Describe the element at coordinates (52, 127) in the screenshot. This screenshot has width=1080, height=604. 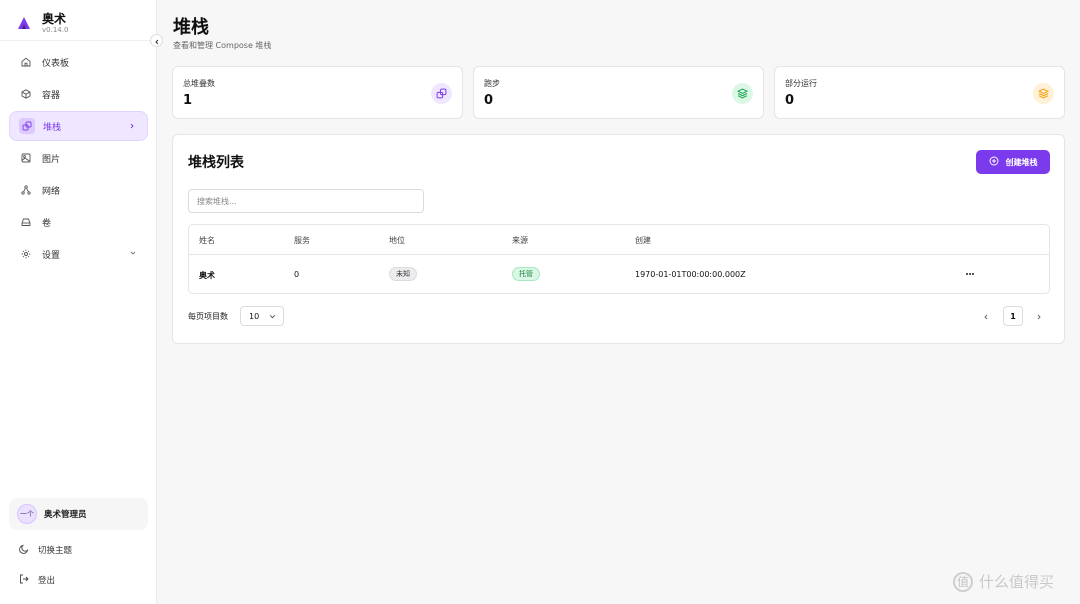
I see `sidebar-item-label: 堆栈` at that location.